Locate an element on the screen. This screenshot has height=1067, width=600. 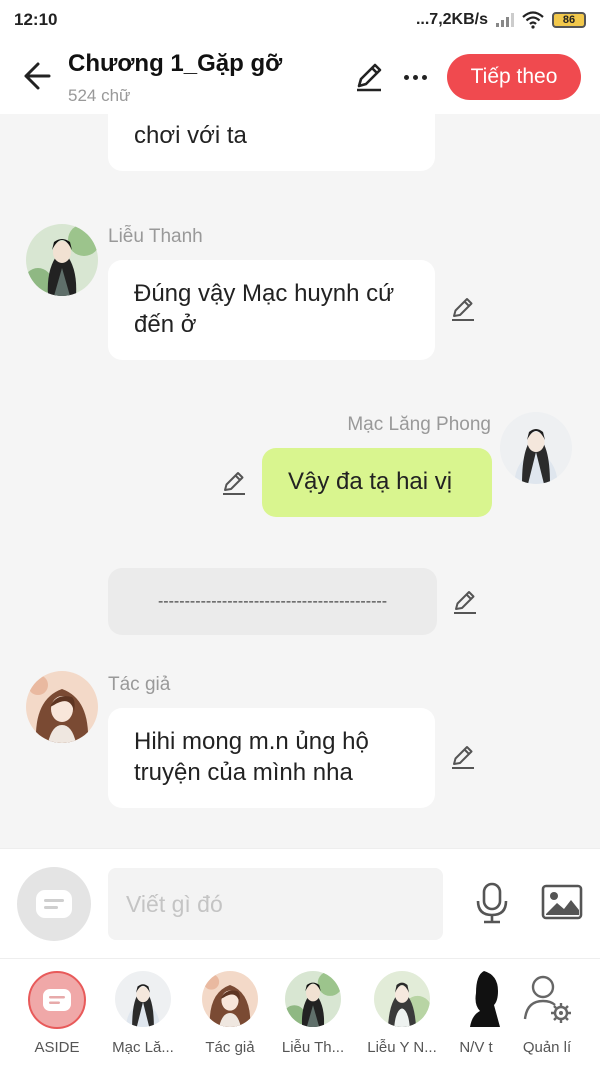
composer-bar is located at coordinates (300, 903).